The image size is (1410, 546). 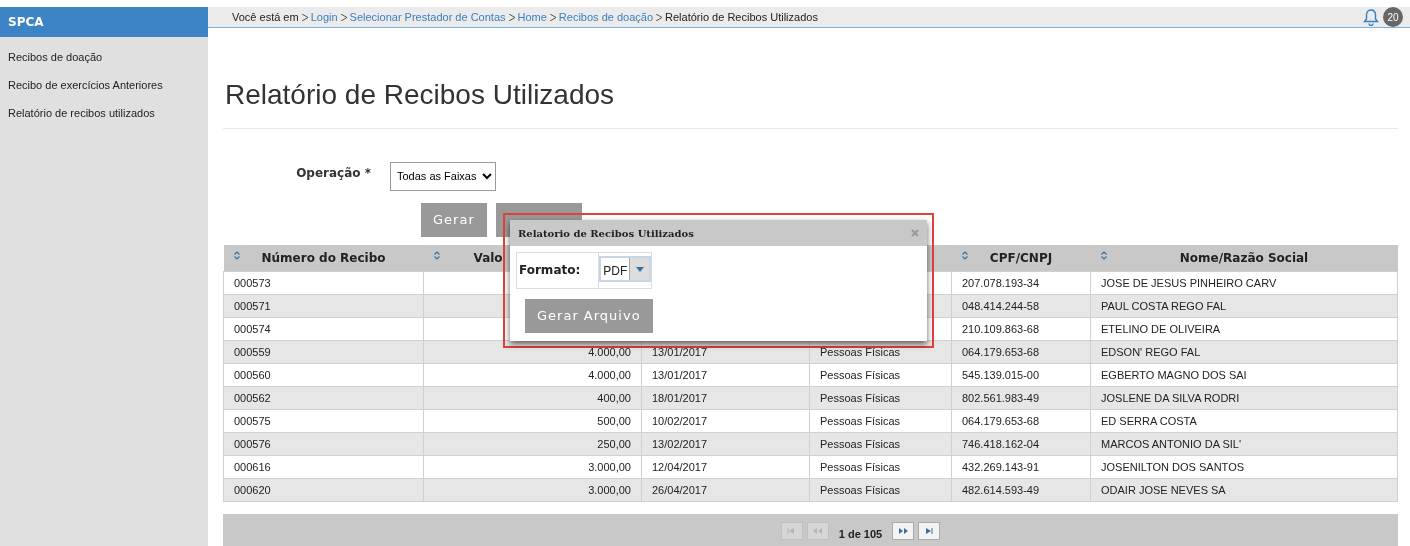 What do you see at coordinates (323, 258) in the screenshot?
I see `column-header: Número do Recibo` at bounding box center [323, 258].